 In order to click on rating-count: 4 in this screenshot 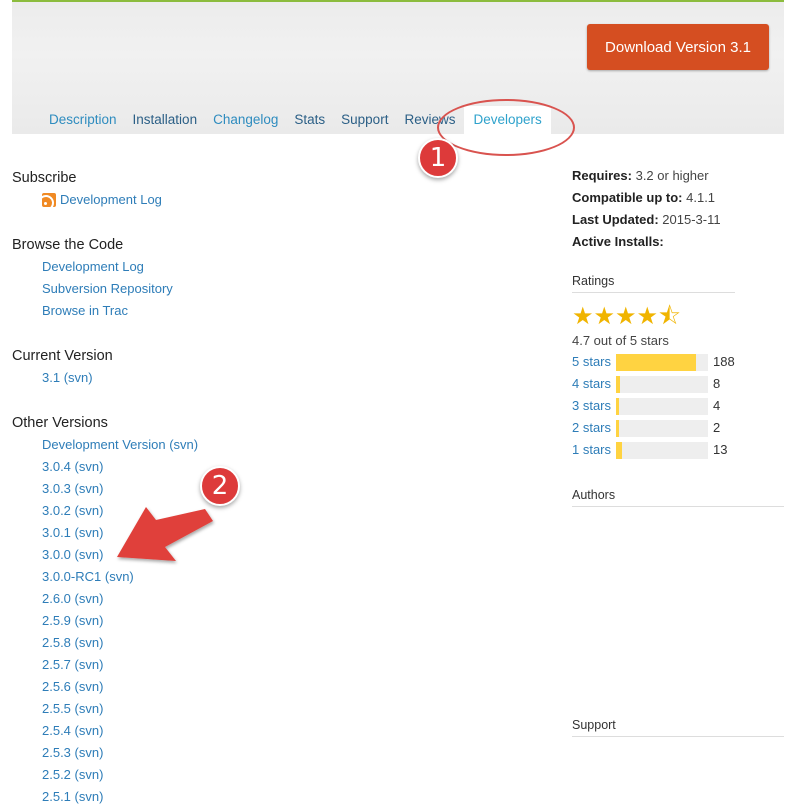, I will do `click(717, 405)`.